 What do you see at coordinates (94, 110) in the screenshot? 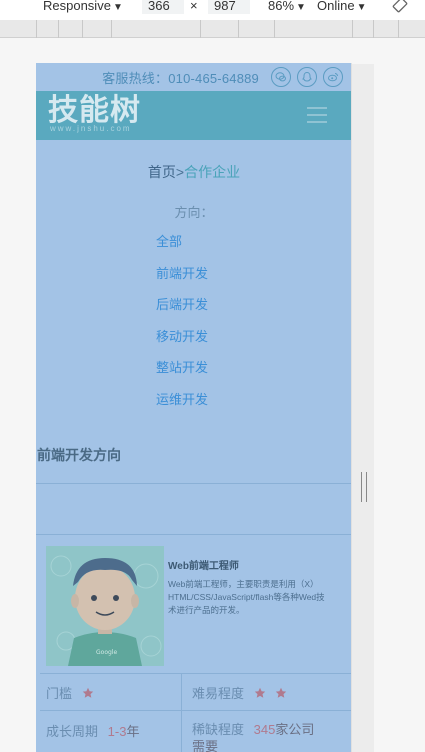
I see `logo-text: 技能树` at bounding box center [94, 110].